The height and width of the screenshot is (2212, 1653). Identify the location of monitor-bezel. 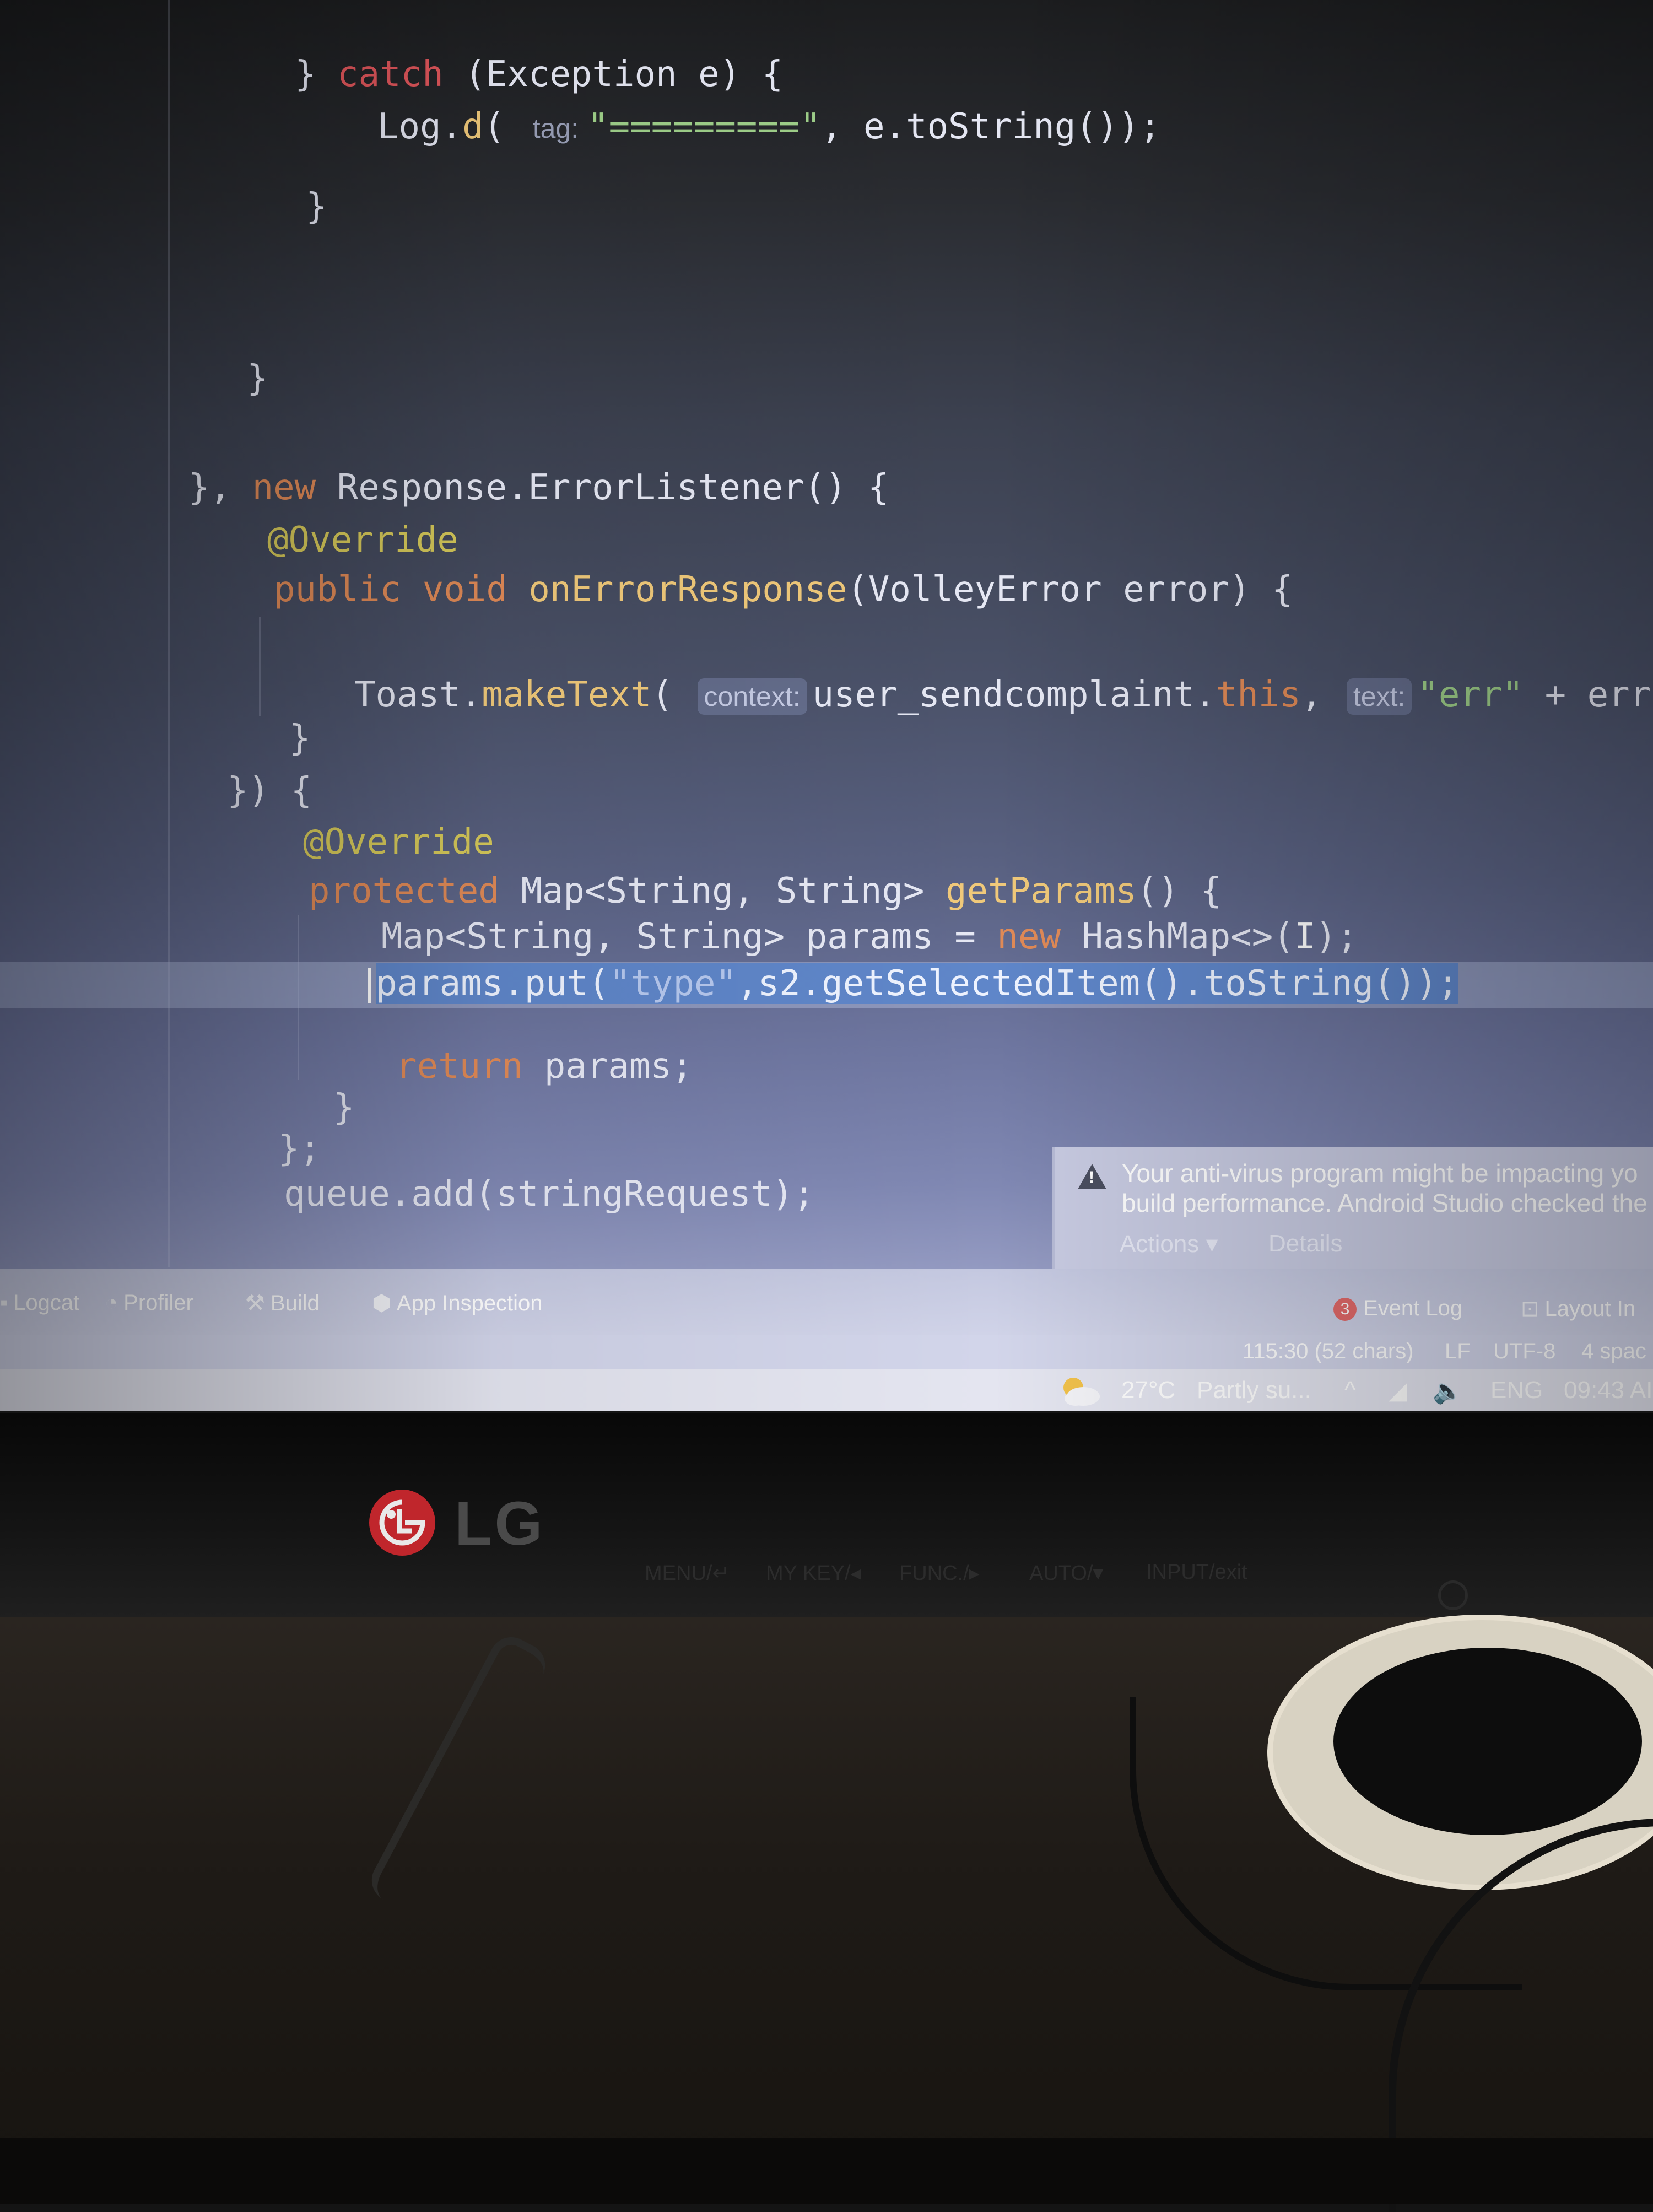
(827, 1515).